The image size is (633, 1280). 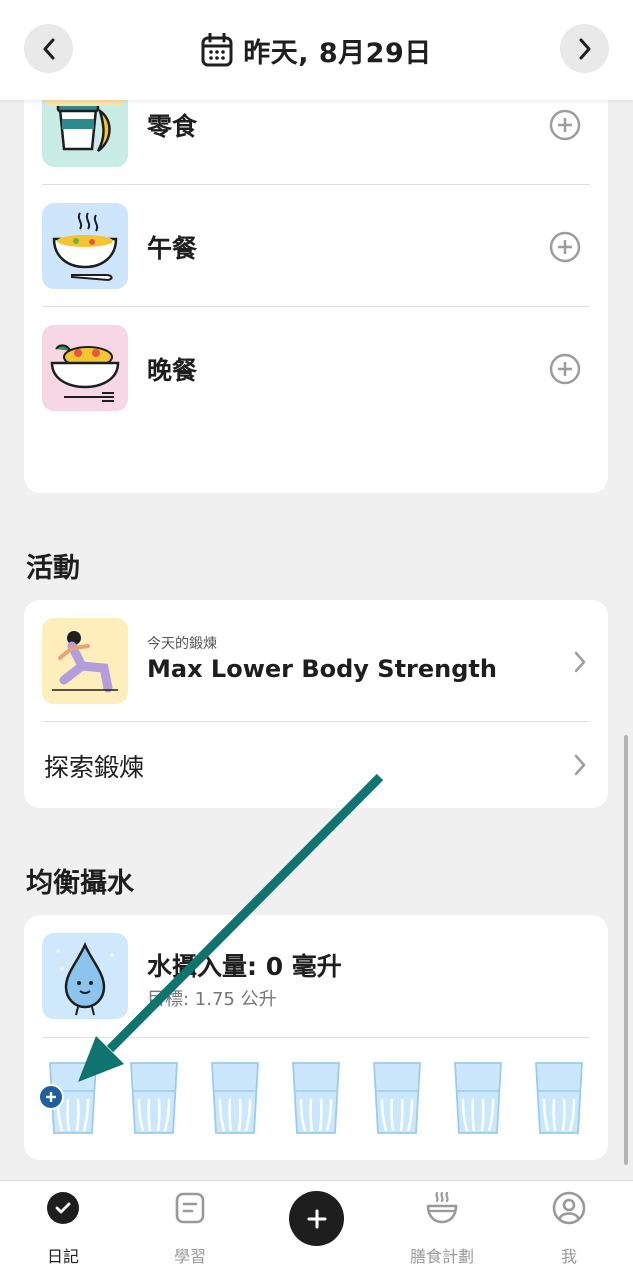 I want to click on add-snack-icon, so click(x=565, y=125).